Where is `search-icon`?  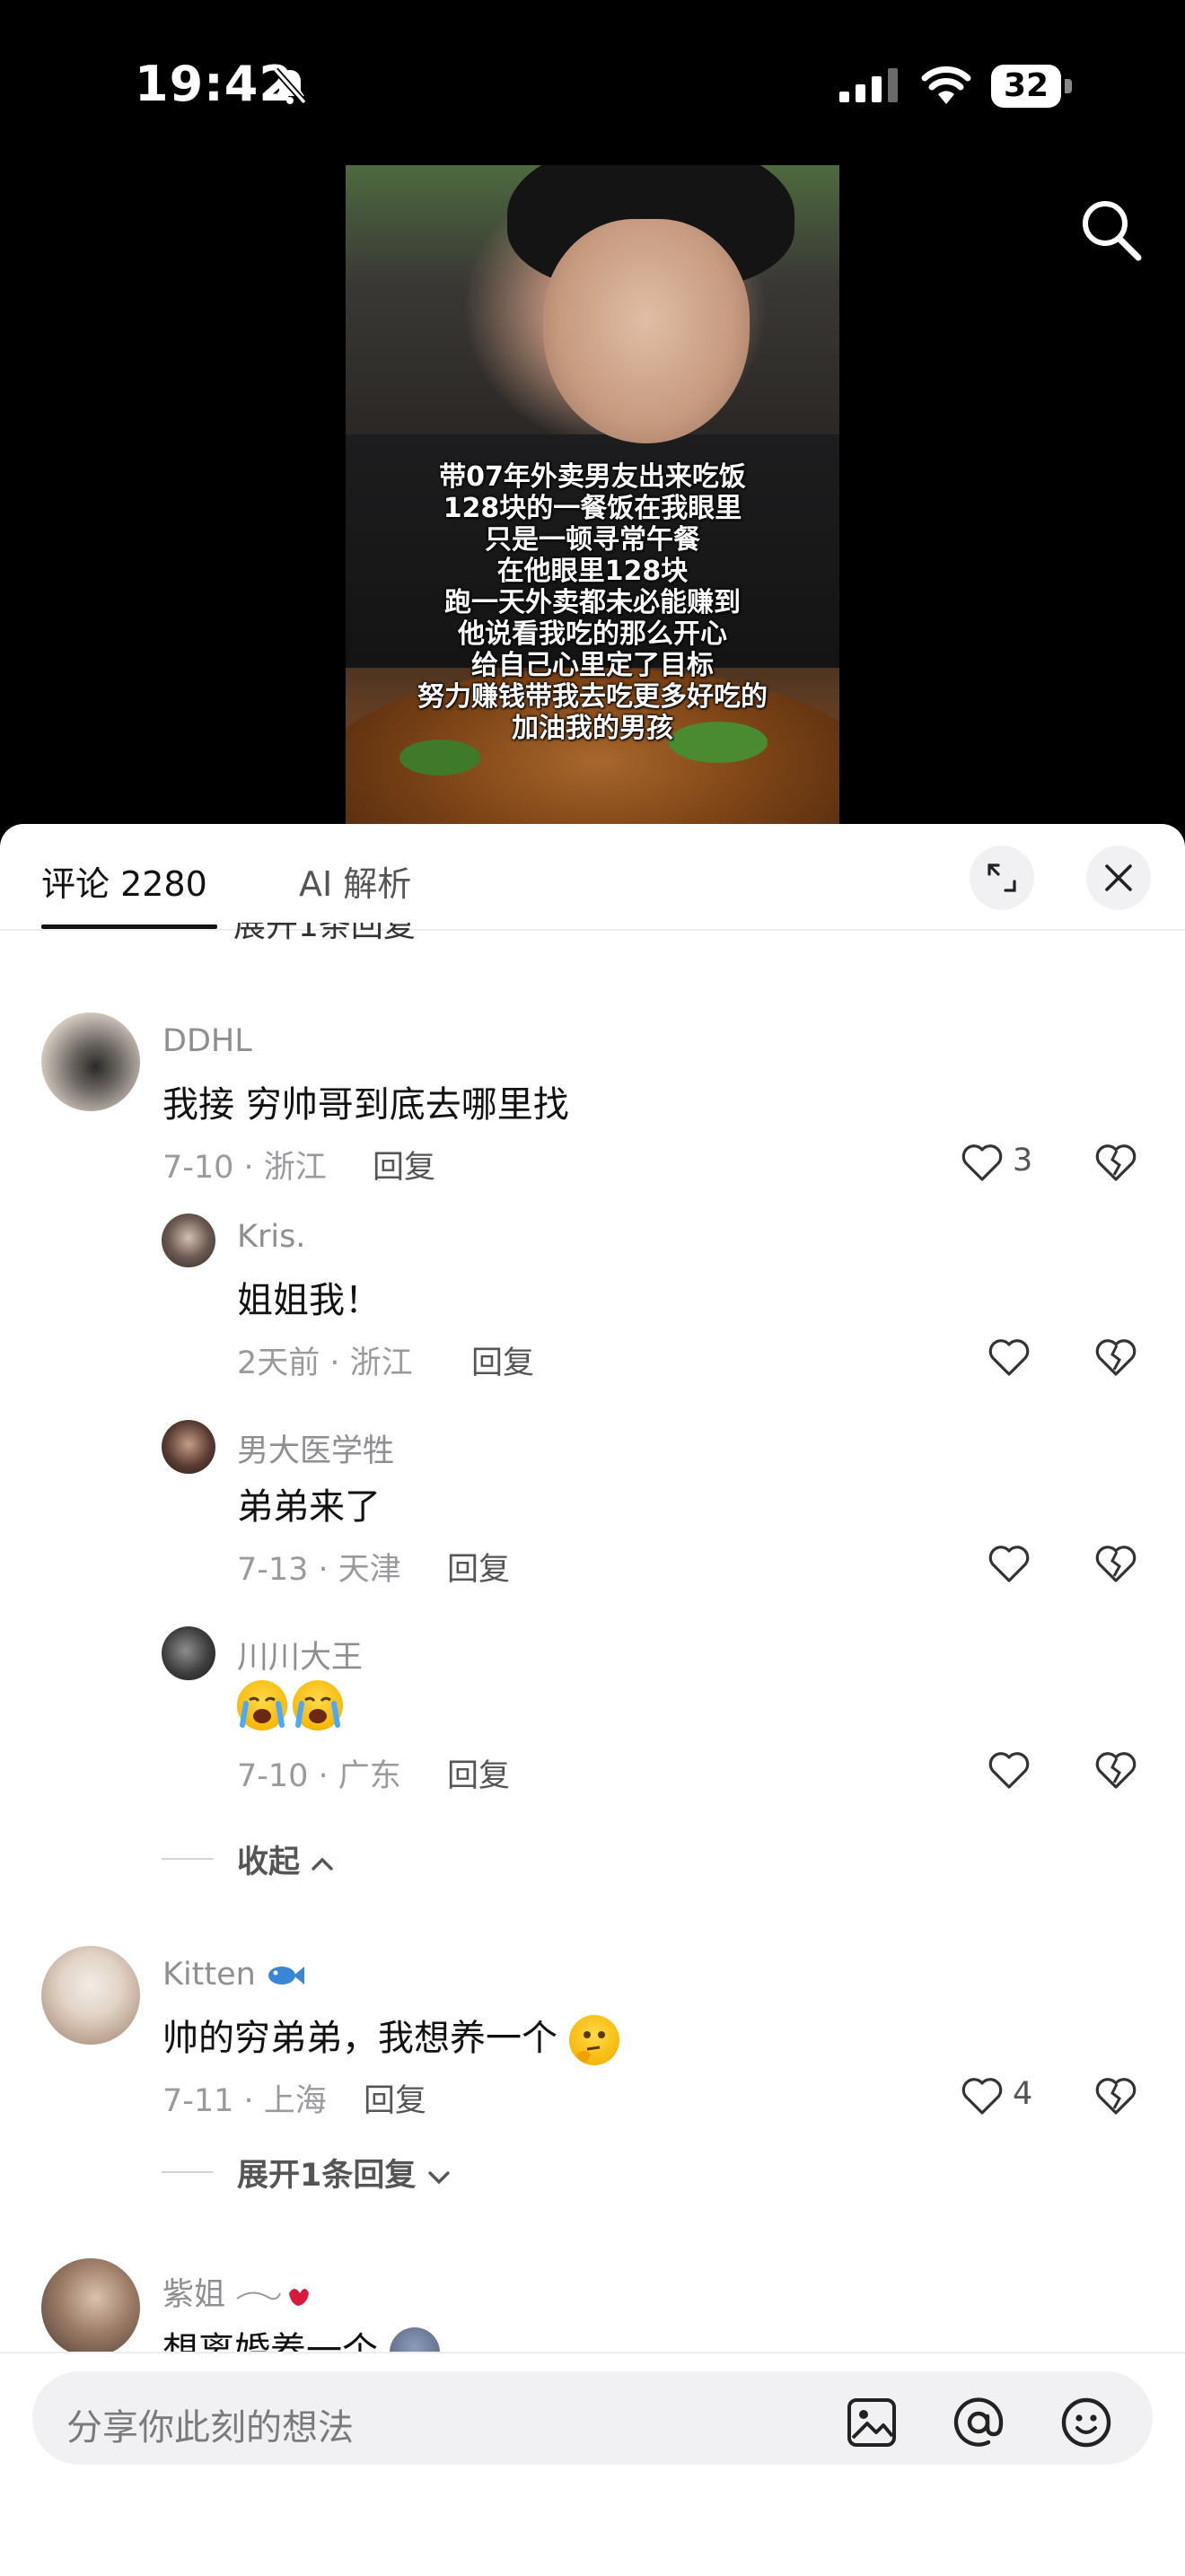
search-icon is located at coordinates (1111, 230).